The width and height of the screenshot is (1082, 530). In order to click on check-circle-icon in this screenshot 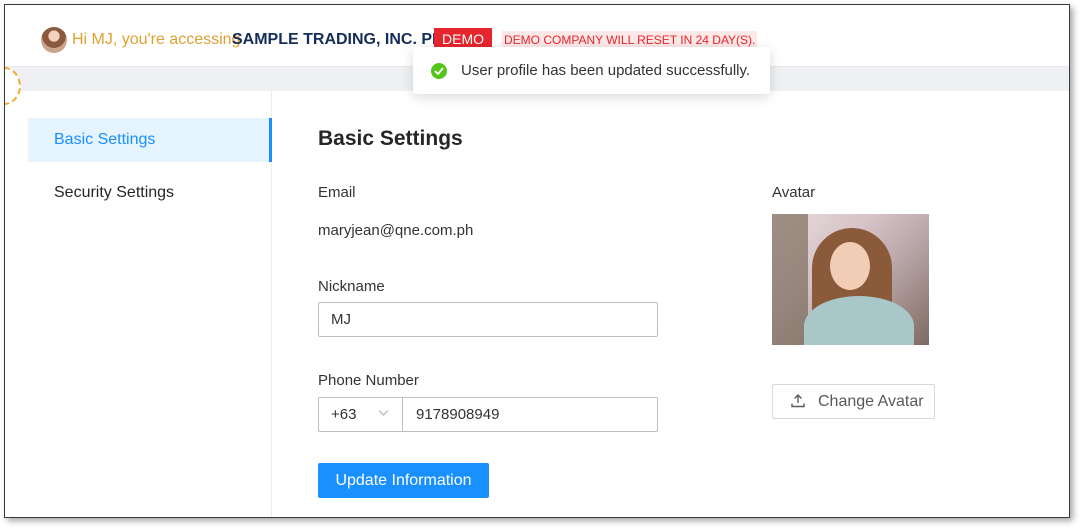, I will do `click(439, 71)`.